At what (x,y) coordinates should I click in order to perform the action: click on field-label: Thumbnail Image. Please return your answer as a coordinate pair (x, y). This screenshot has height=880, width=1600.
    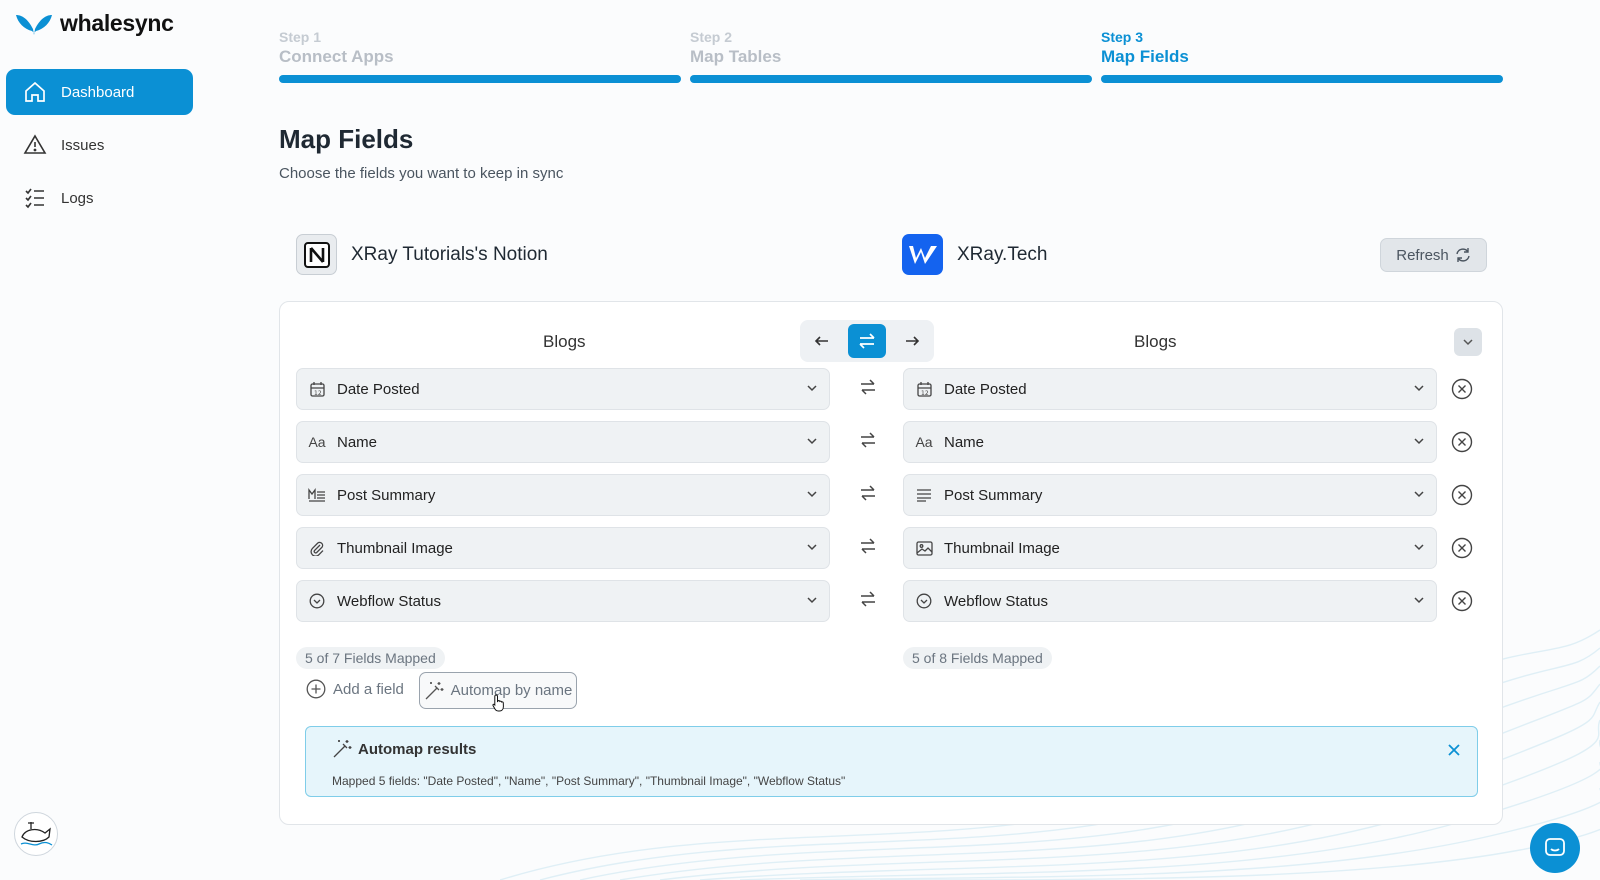
    Looking at the image, I should click on (395, 548).